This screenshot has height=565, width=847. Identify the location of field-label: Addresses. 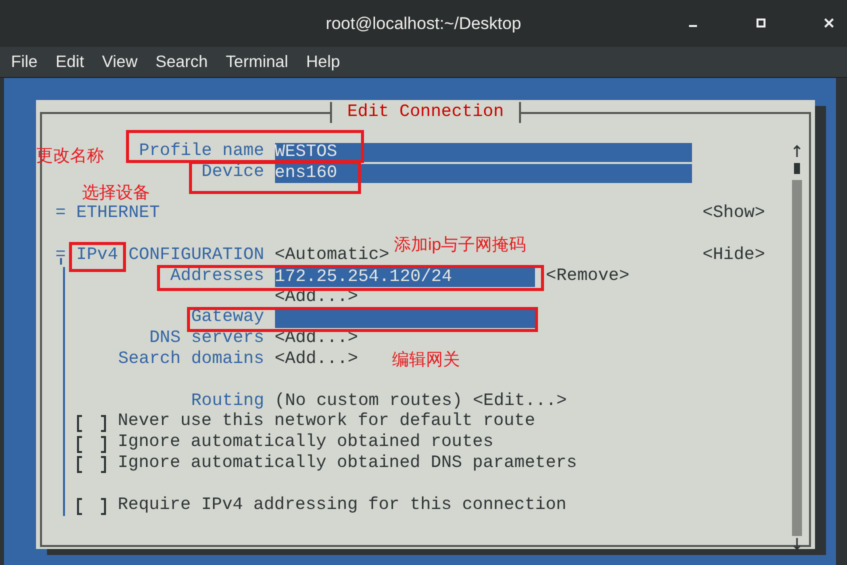
(217, 277).